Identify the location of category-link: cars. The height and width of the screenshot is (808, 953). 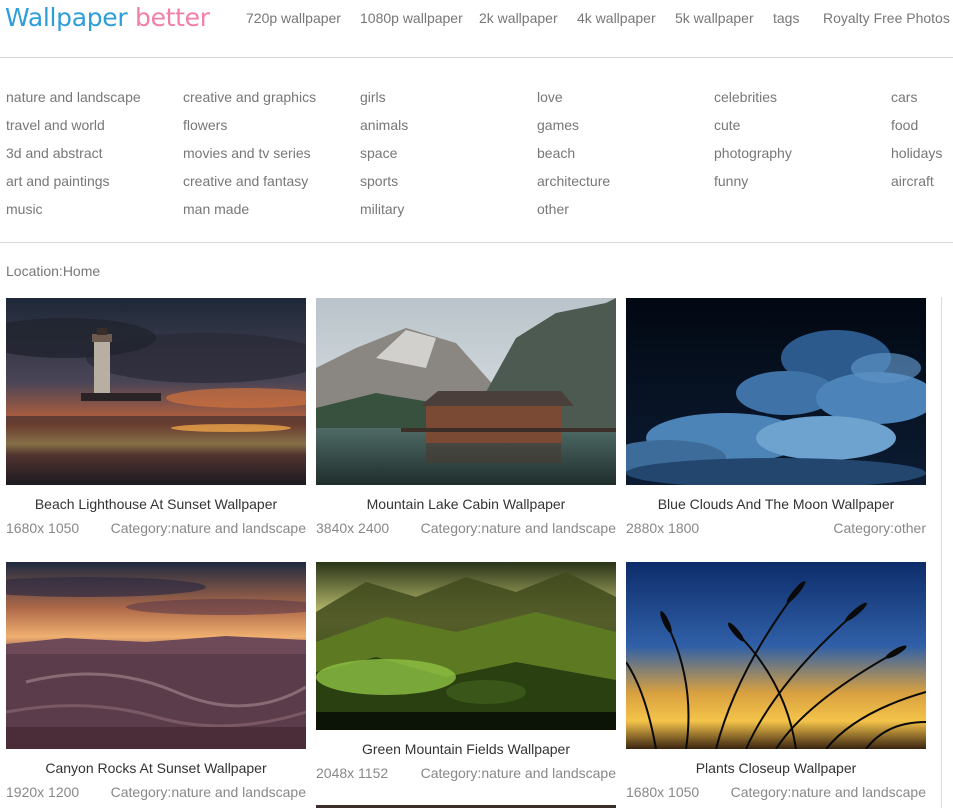
(904, 97).